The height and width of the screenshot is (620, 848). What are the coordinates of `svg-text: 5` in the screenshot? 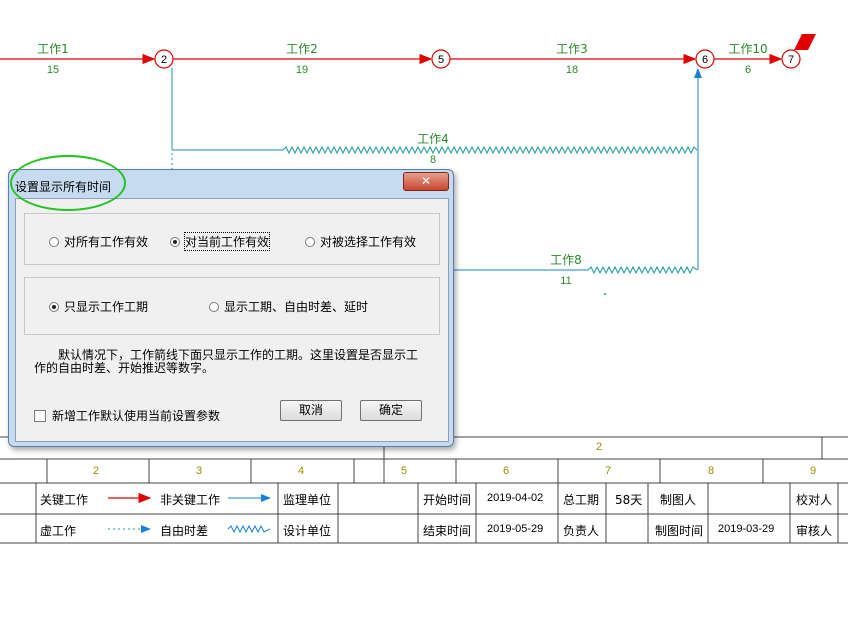 It's located at (441, 60).